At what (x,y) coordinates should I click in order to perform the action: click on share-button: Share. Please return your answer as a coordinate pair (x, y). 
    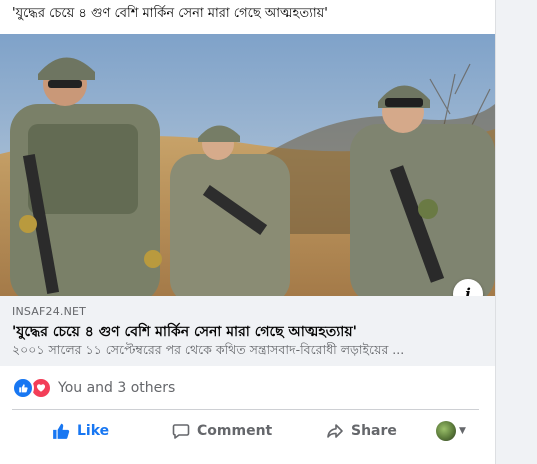
    Looking at the image, I should click on (361, 431).